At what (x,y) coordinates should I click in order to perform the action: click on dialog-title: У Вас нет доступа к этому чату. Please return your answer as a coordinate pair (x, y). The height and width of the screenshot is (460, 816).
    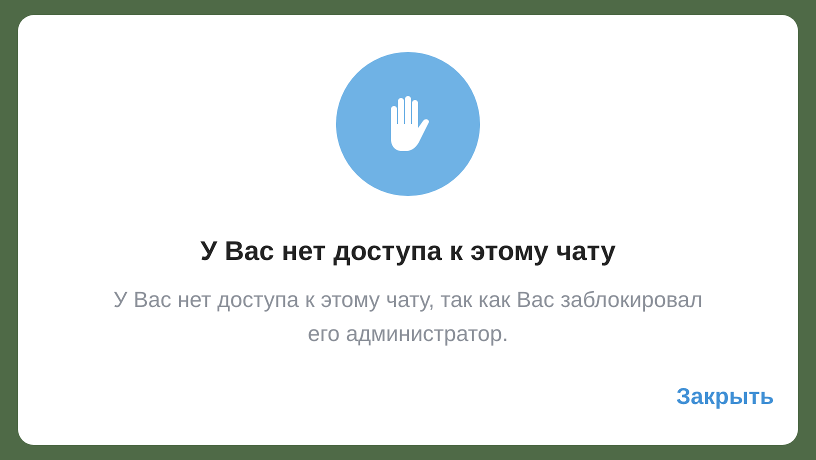
    Looking at the image, I should click on (408, 251).